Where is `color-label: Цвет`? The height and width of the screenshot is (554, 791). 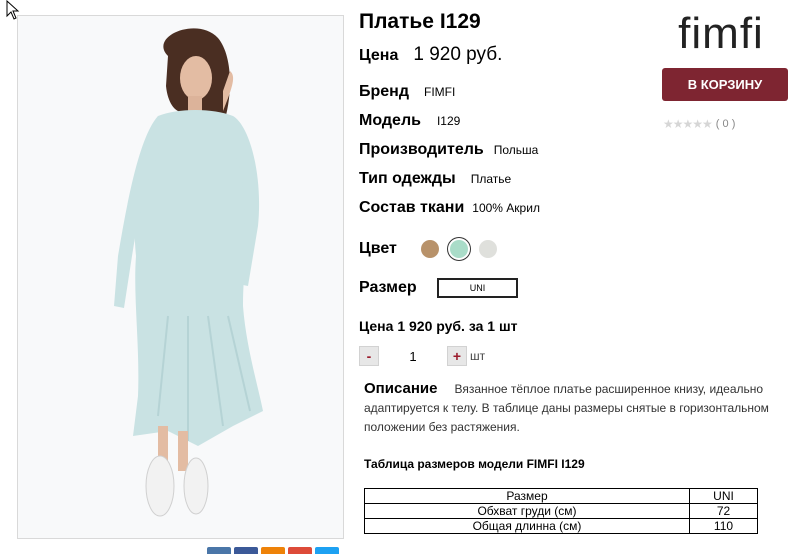 color-label: Цвет is located at coordinates (378, 248).